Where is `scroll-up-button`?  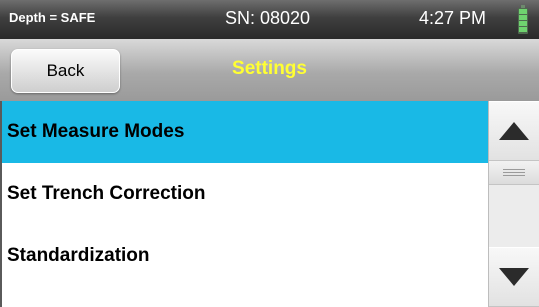 scroll-up-button is located at coordinates (514, 131).